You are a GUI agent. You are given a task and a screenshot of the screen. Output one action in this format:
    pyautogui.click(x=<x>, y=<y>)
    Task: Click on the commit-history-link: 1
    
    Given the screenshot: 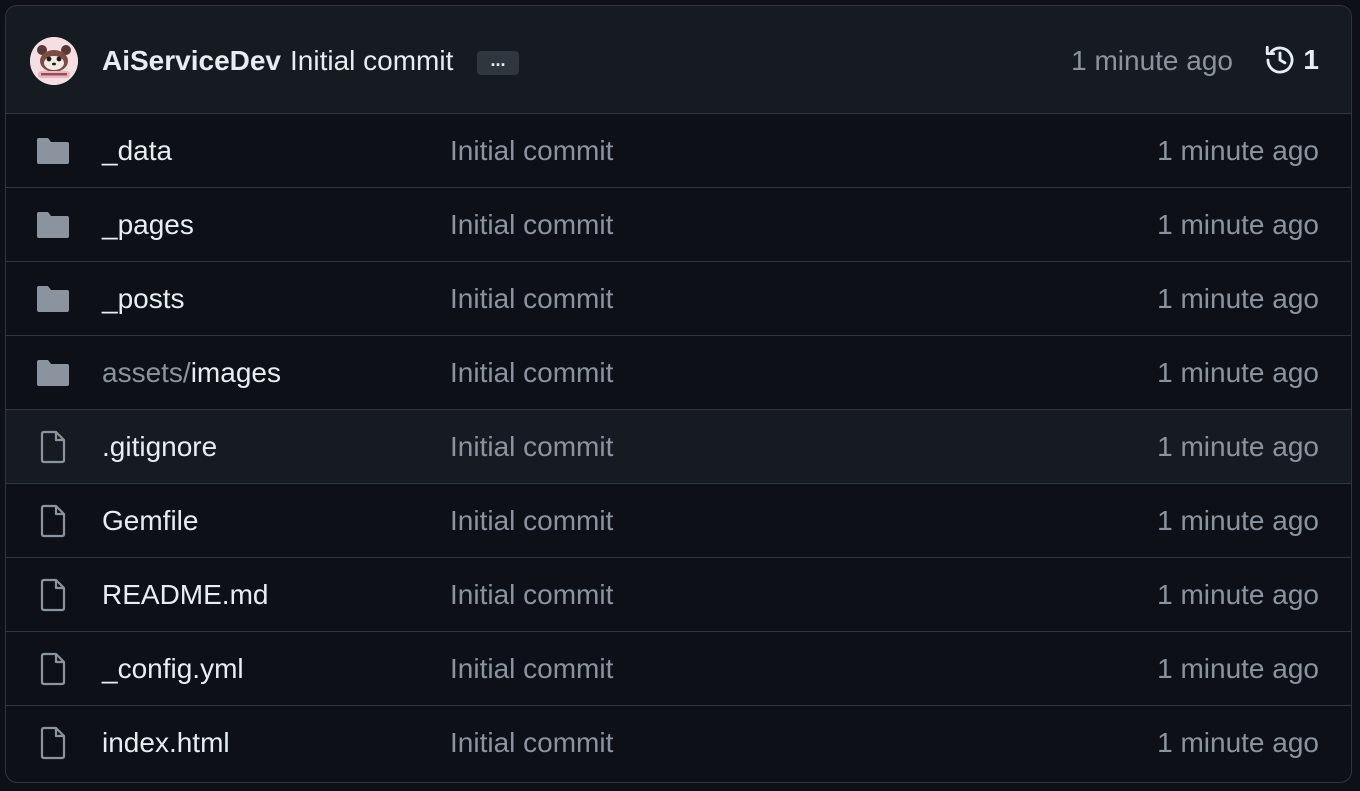 What is the action you would take?
    pyautogui.click(x=1291, y=60)
    